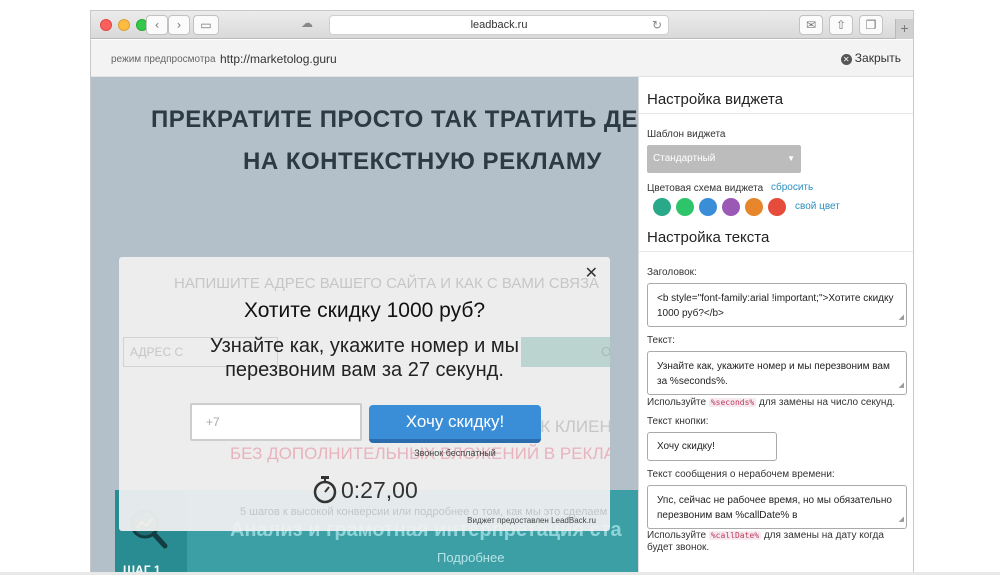  Describe the element at coordinates (678, 547) in the screenshot. I see `calldate-hint-line2: будет звонок.` at that location.